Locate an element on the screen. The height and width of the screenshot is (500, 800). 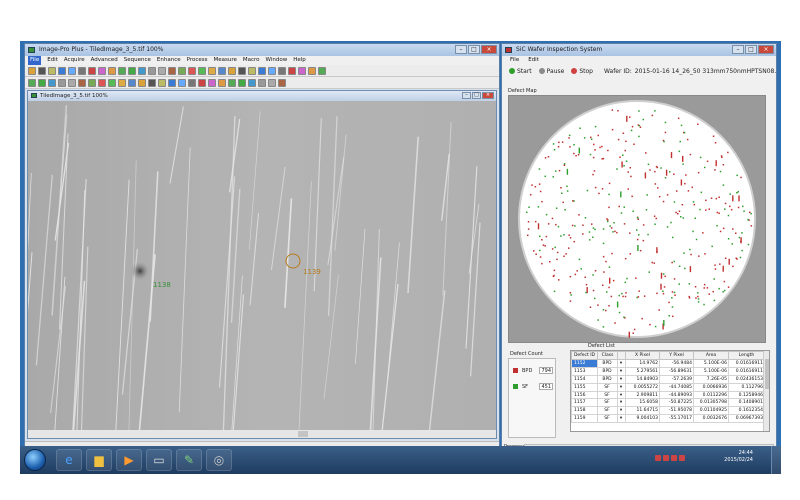
menu-sequence: Sequence is located at coordinates (137, 60).